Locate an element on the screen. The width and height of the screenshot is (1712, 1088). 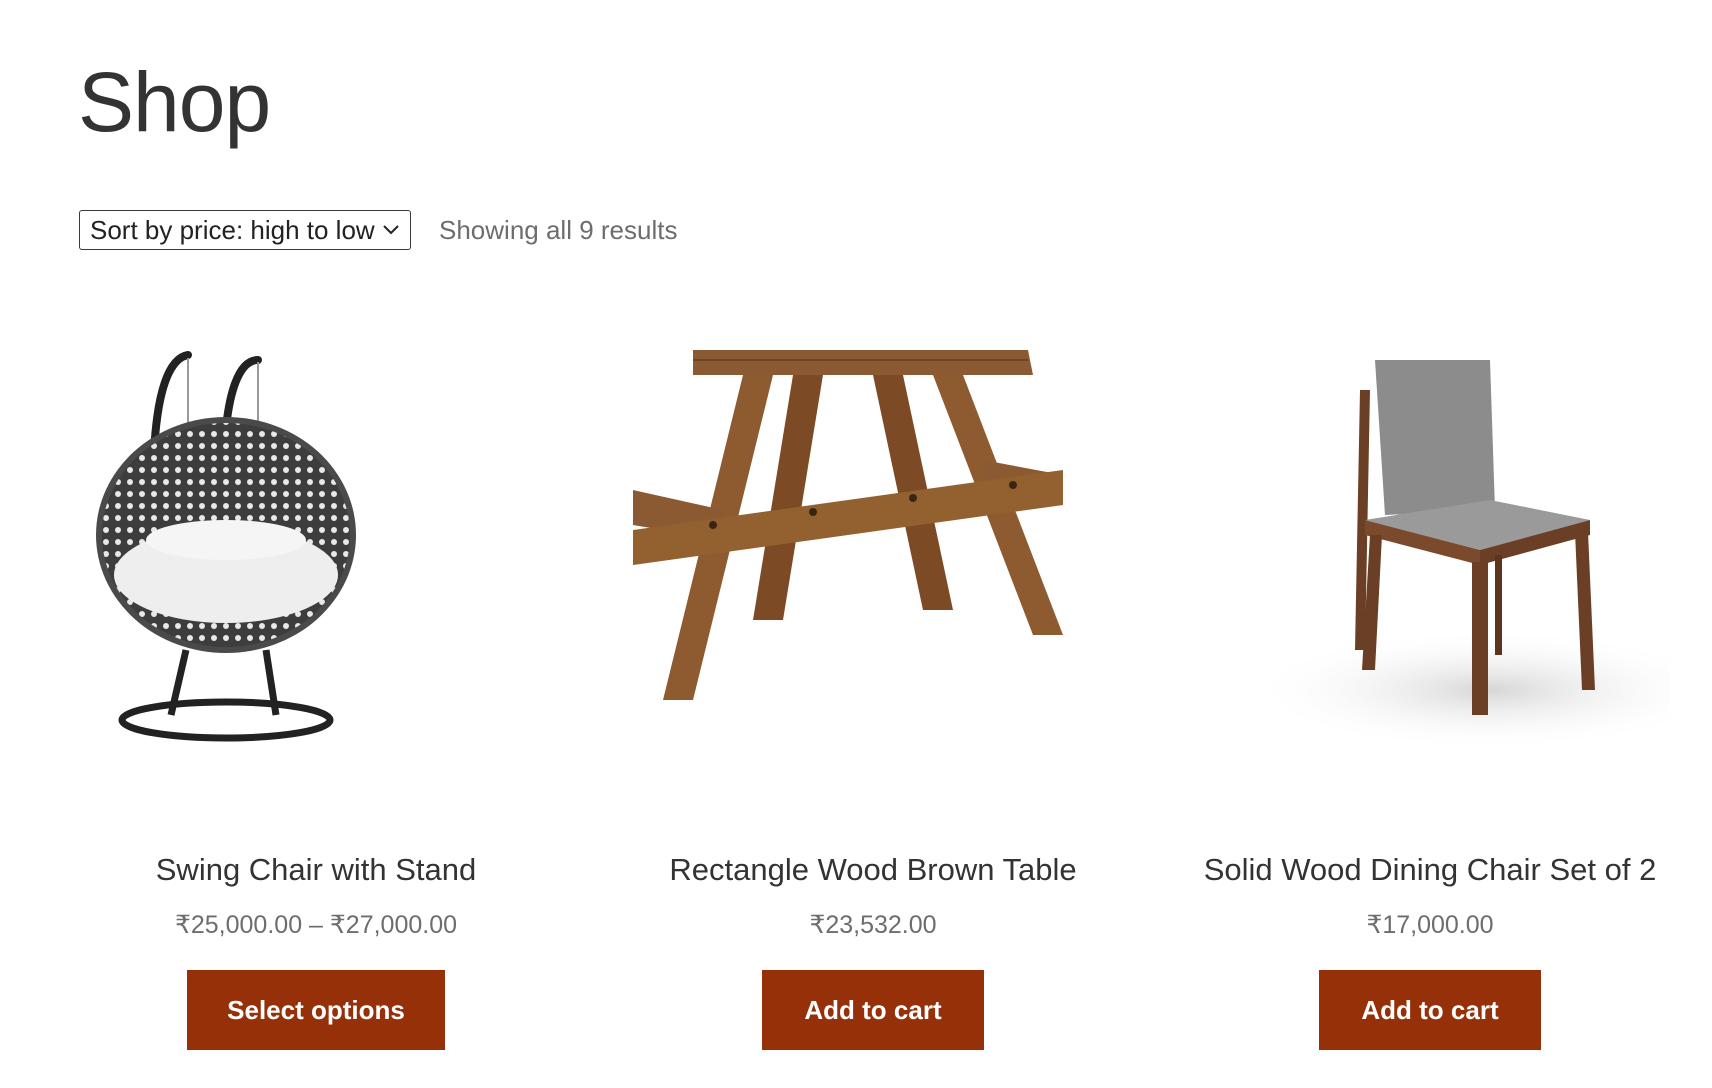
product-name: Solid Wood Dining Chair Set of 2 is located at coordinates (1430, 870).